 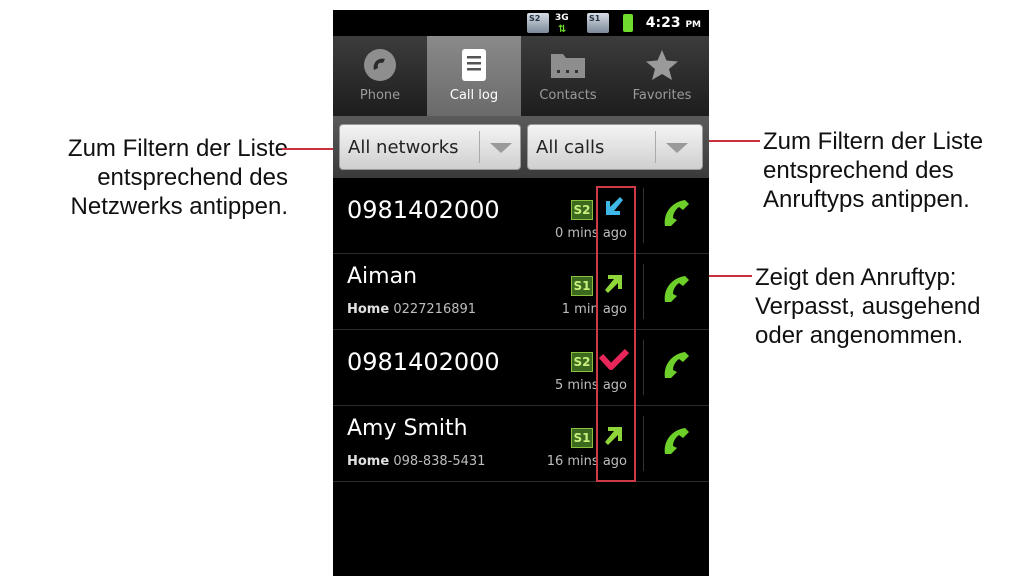 I want to click on call-type-highlight-box, so click(x=616, y=334).